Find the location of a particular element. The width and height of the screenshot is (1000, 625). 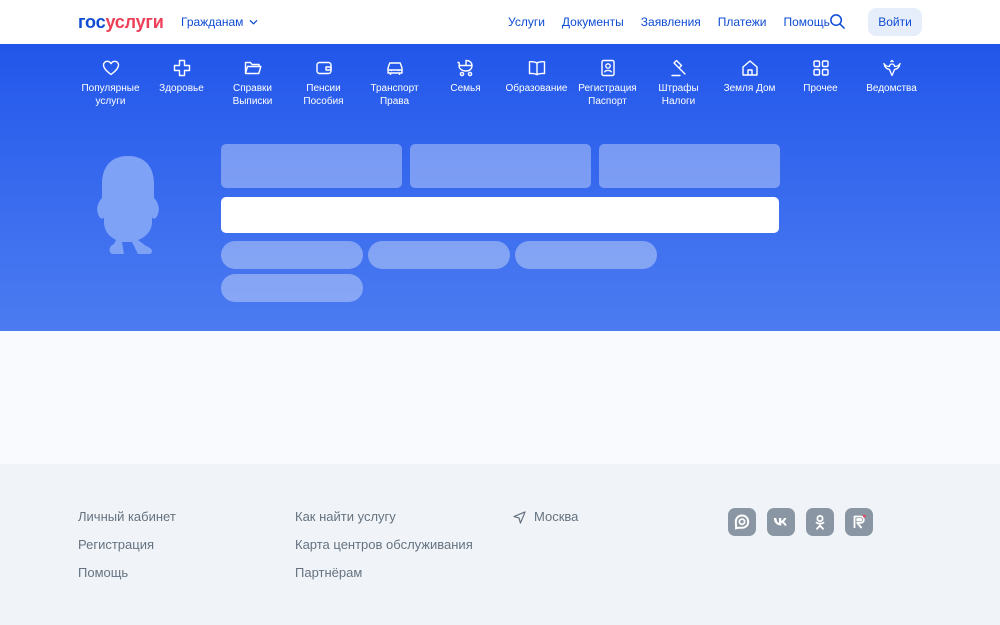

chevron-down-icon is located at coordinates (254, 21).